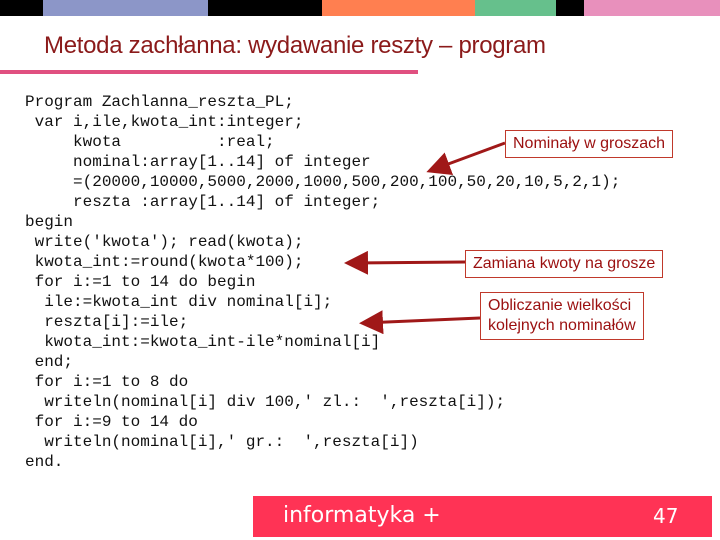 This screenshot has height=540, width=720. Describe the element at coordinates (562, 325) in the screenshot. I see `callout-counting-line2: kolejnych nominałów` at that location.